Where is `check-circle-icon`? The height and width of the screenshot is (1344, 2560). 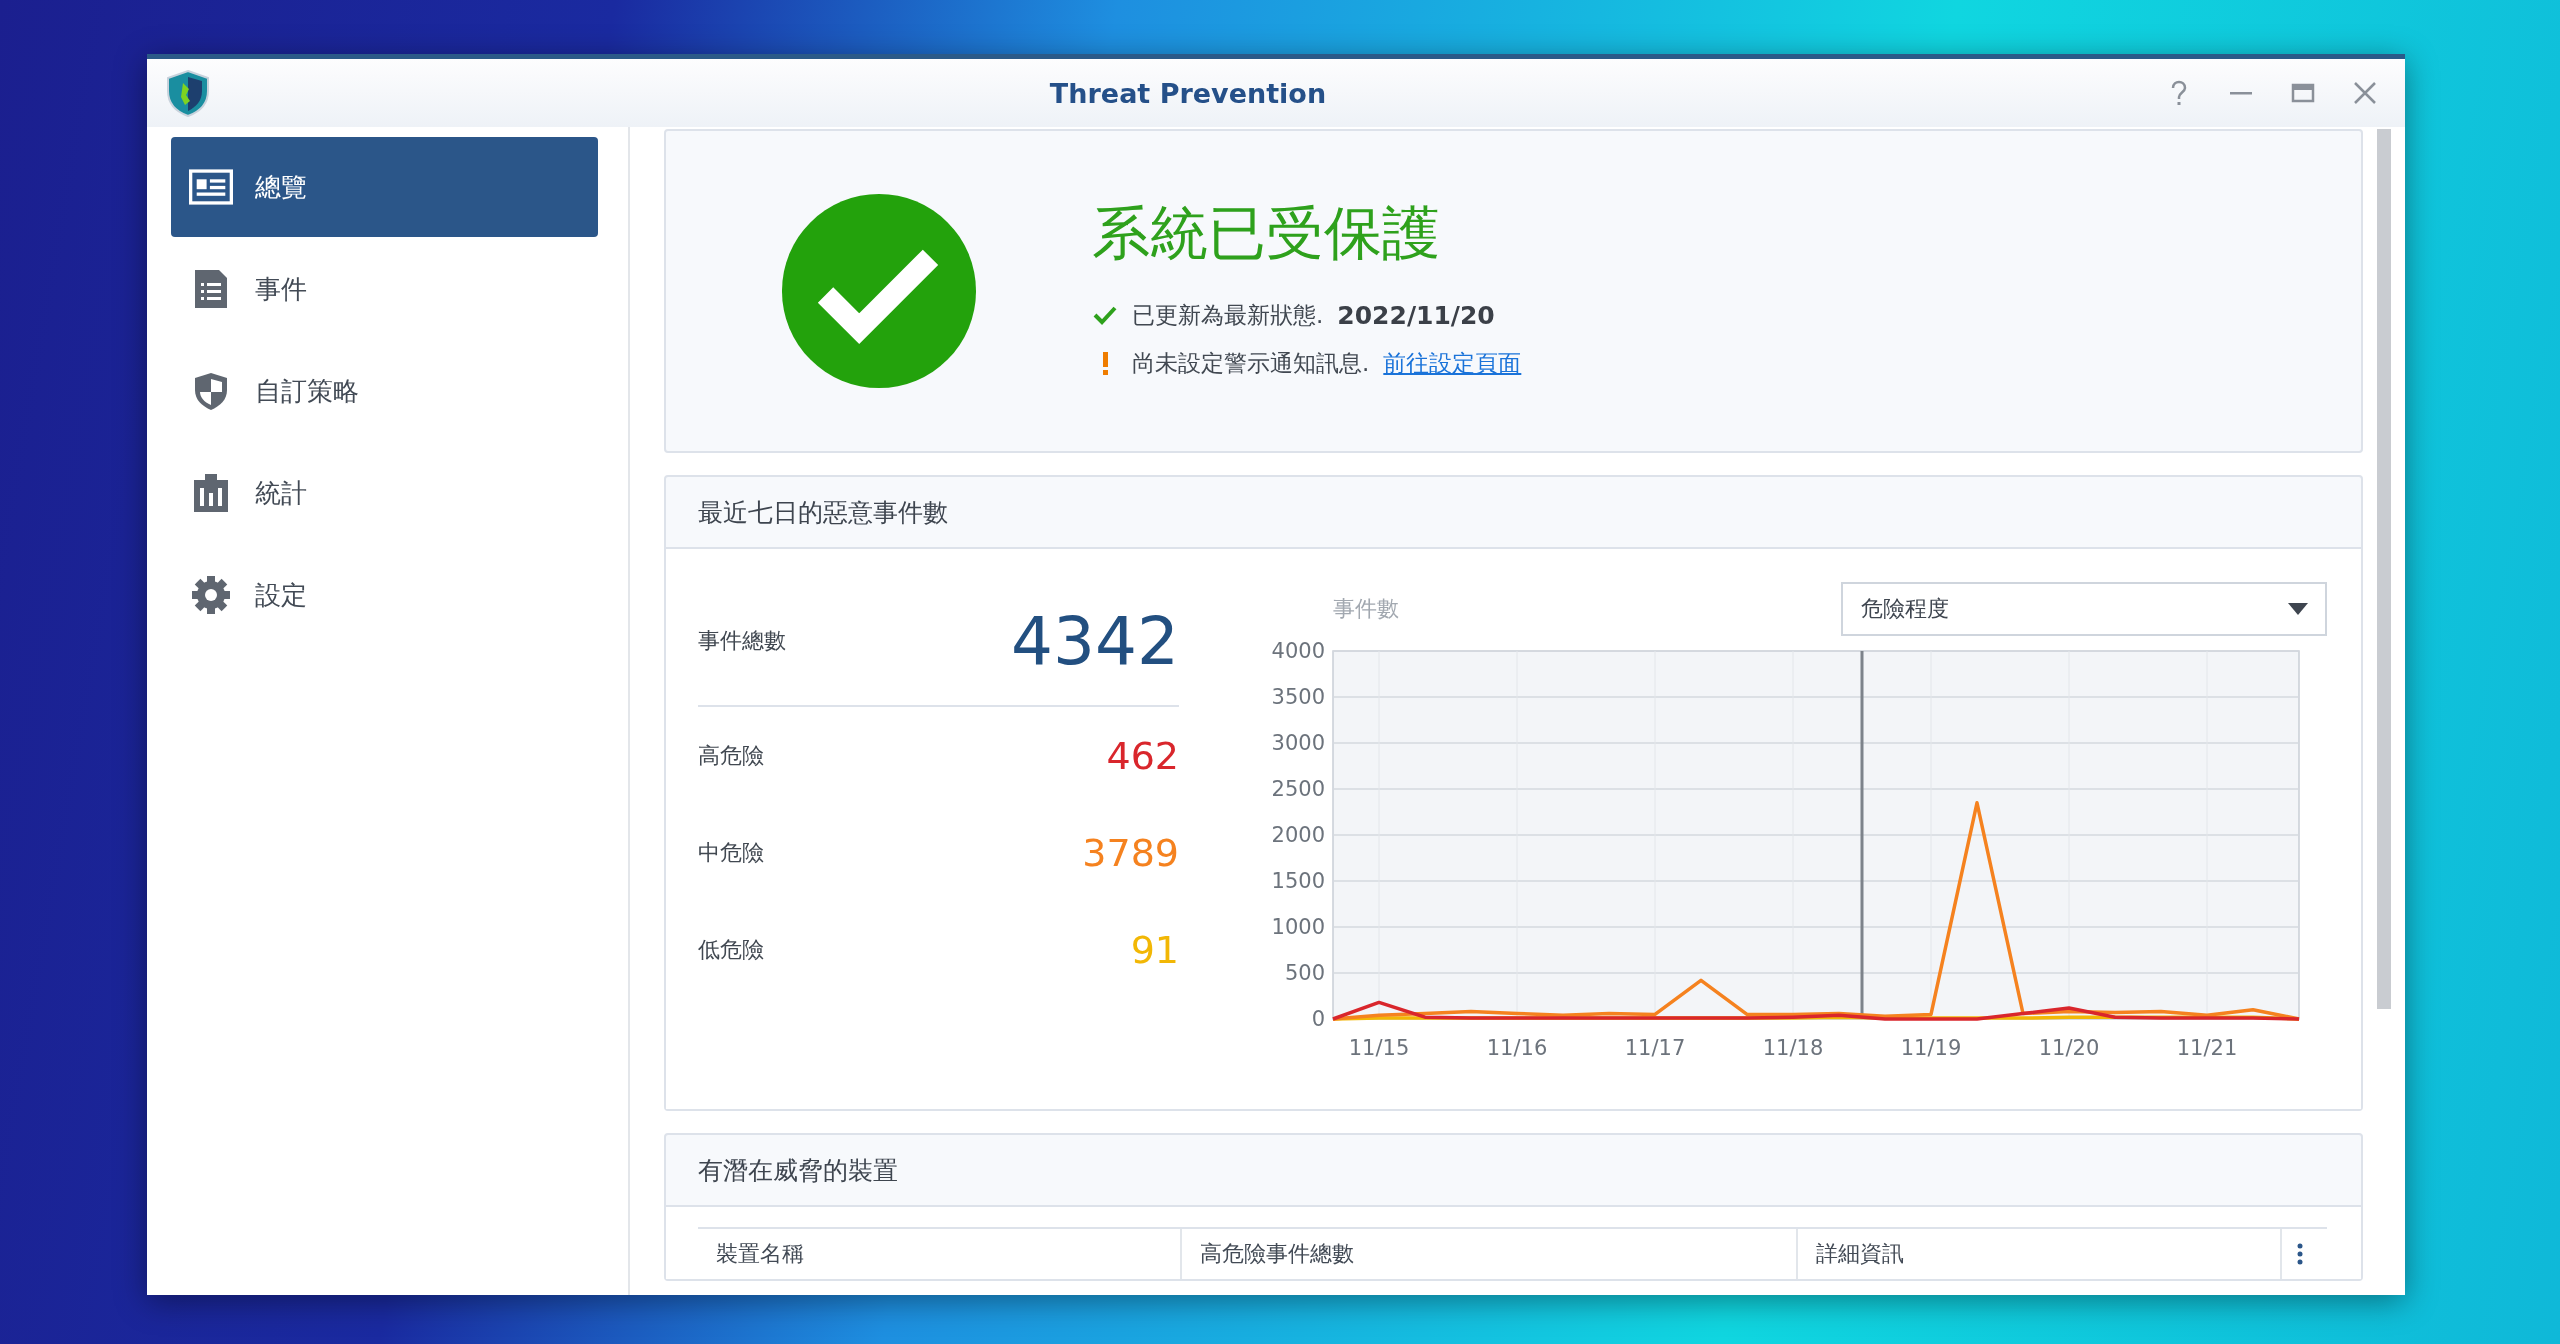 check-circle-icon is located at coordinates (879, 291).